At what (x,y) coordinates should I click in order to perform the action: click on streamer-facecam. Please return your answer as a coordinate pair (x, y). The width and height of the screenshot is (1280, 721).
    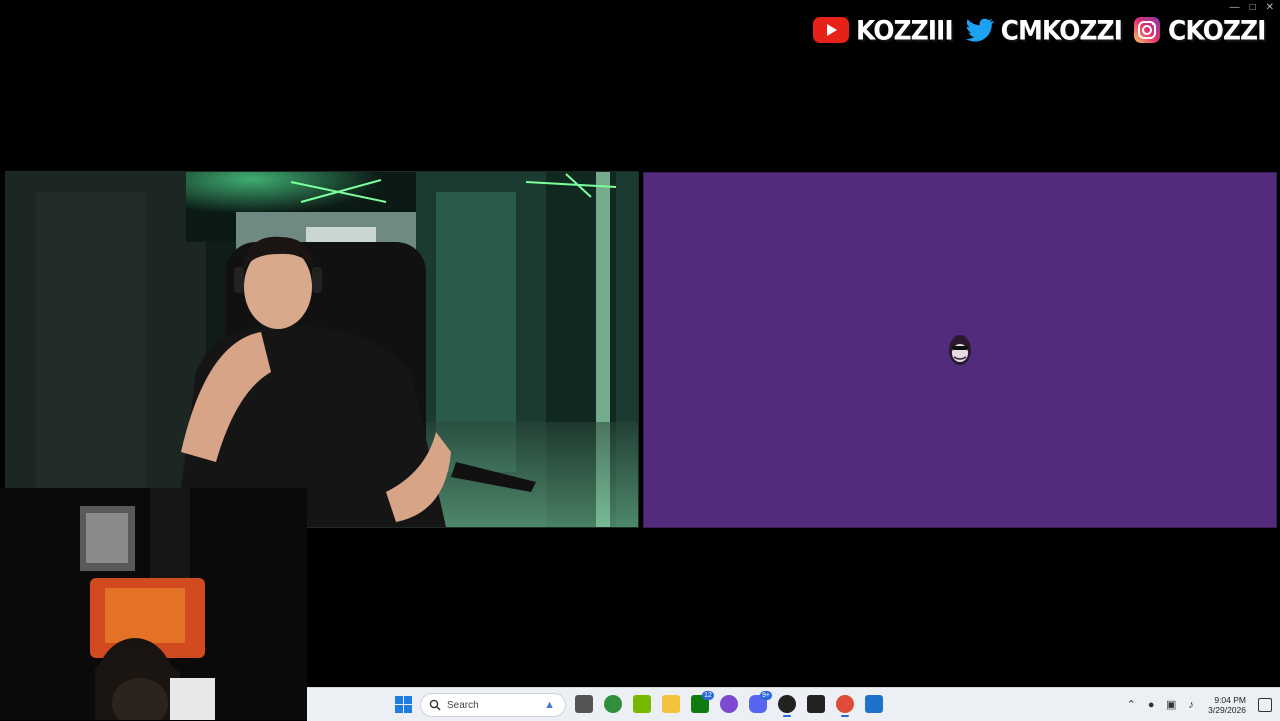
    Looking at the image, I should click on (153, 604).